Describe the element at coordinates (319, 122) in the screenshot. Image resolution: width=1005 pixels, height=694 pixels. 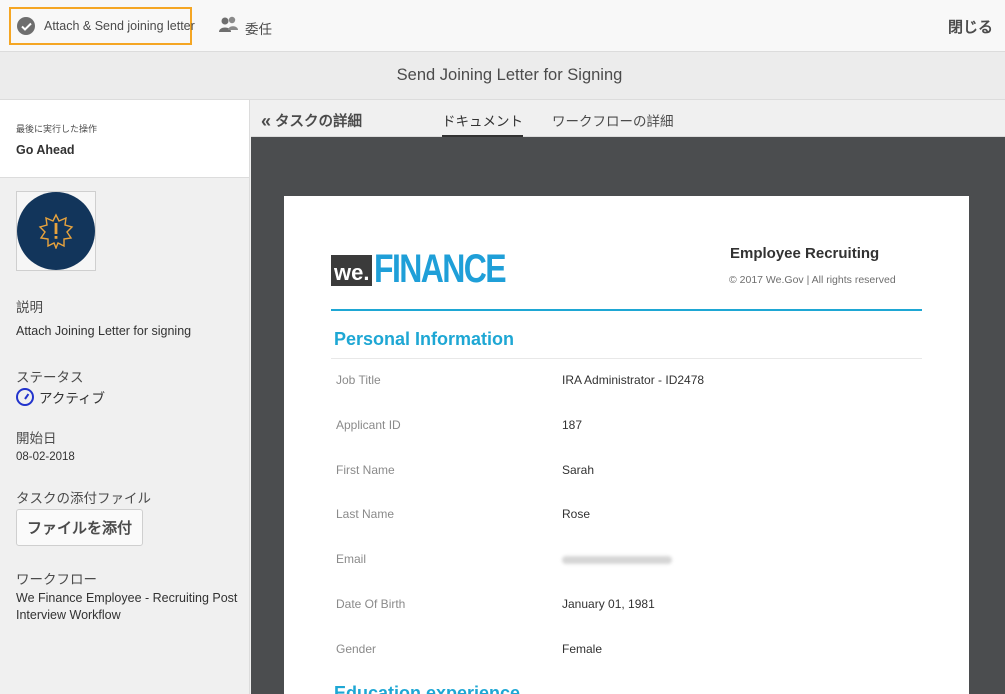
I see `back-label: タスクの詳細` at that location.